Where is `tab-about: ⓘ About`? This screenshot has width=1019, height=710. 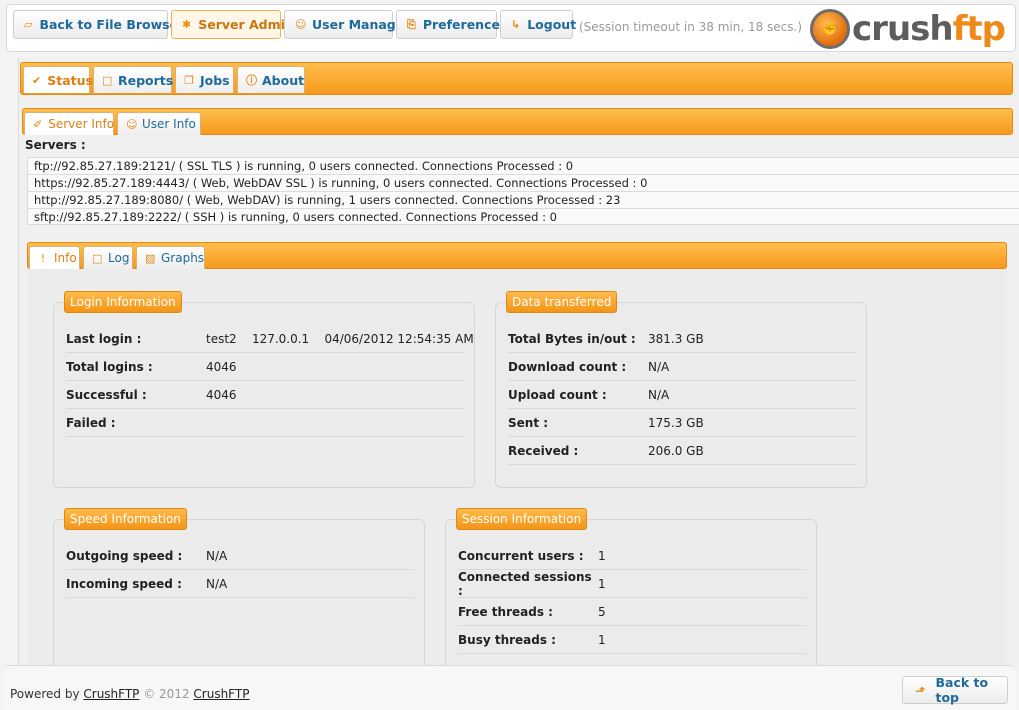 tab-about: ⓘ About is located at coordinates (271, 79).